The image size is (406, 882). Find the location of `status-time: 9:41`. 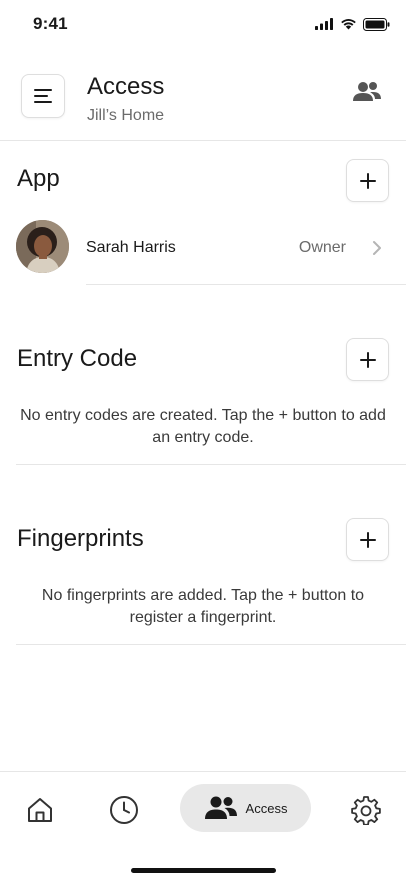

status-time: 9:41 is located at coordinates (50, 23).